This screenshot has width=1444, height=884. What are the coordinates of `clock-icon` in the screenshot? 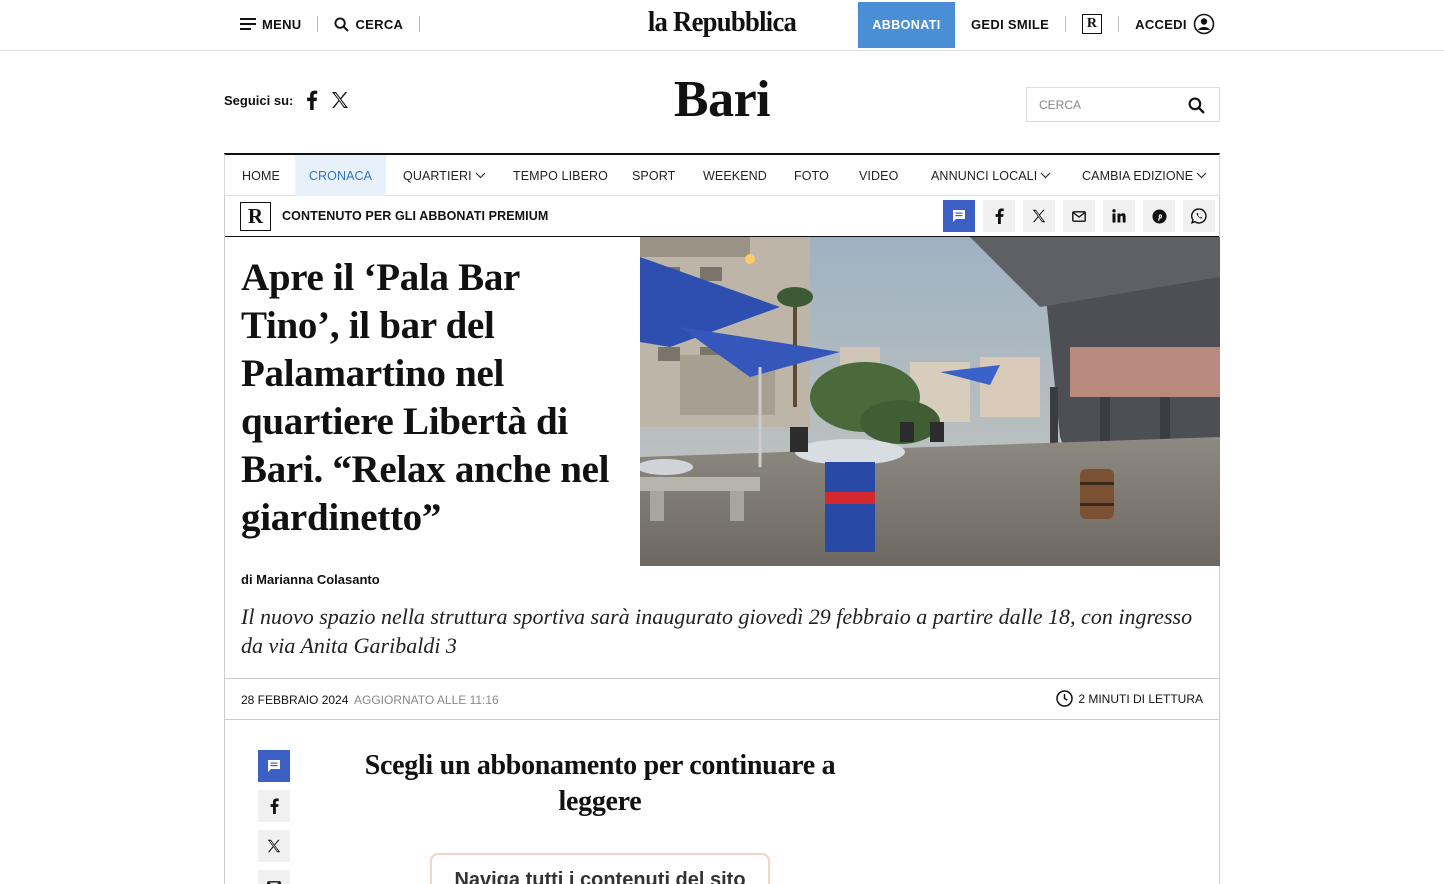 It's located at (1065, 698).